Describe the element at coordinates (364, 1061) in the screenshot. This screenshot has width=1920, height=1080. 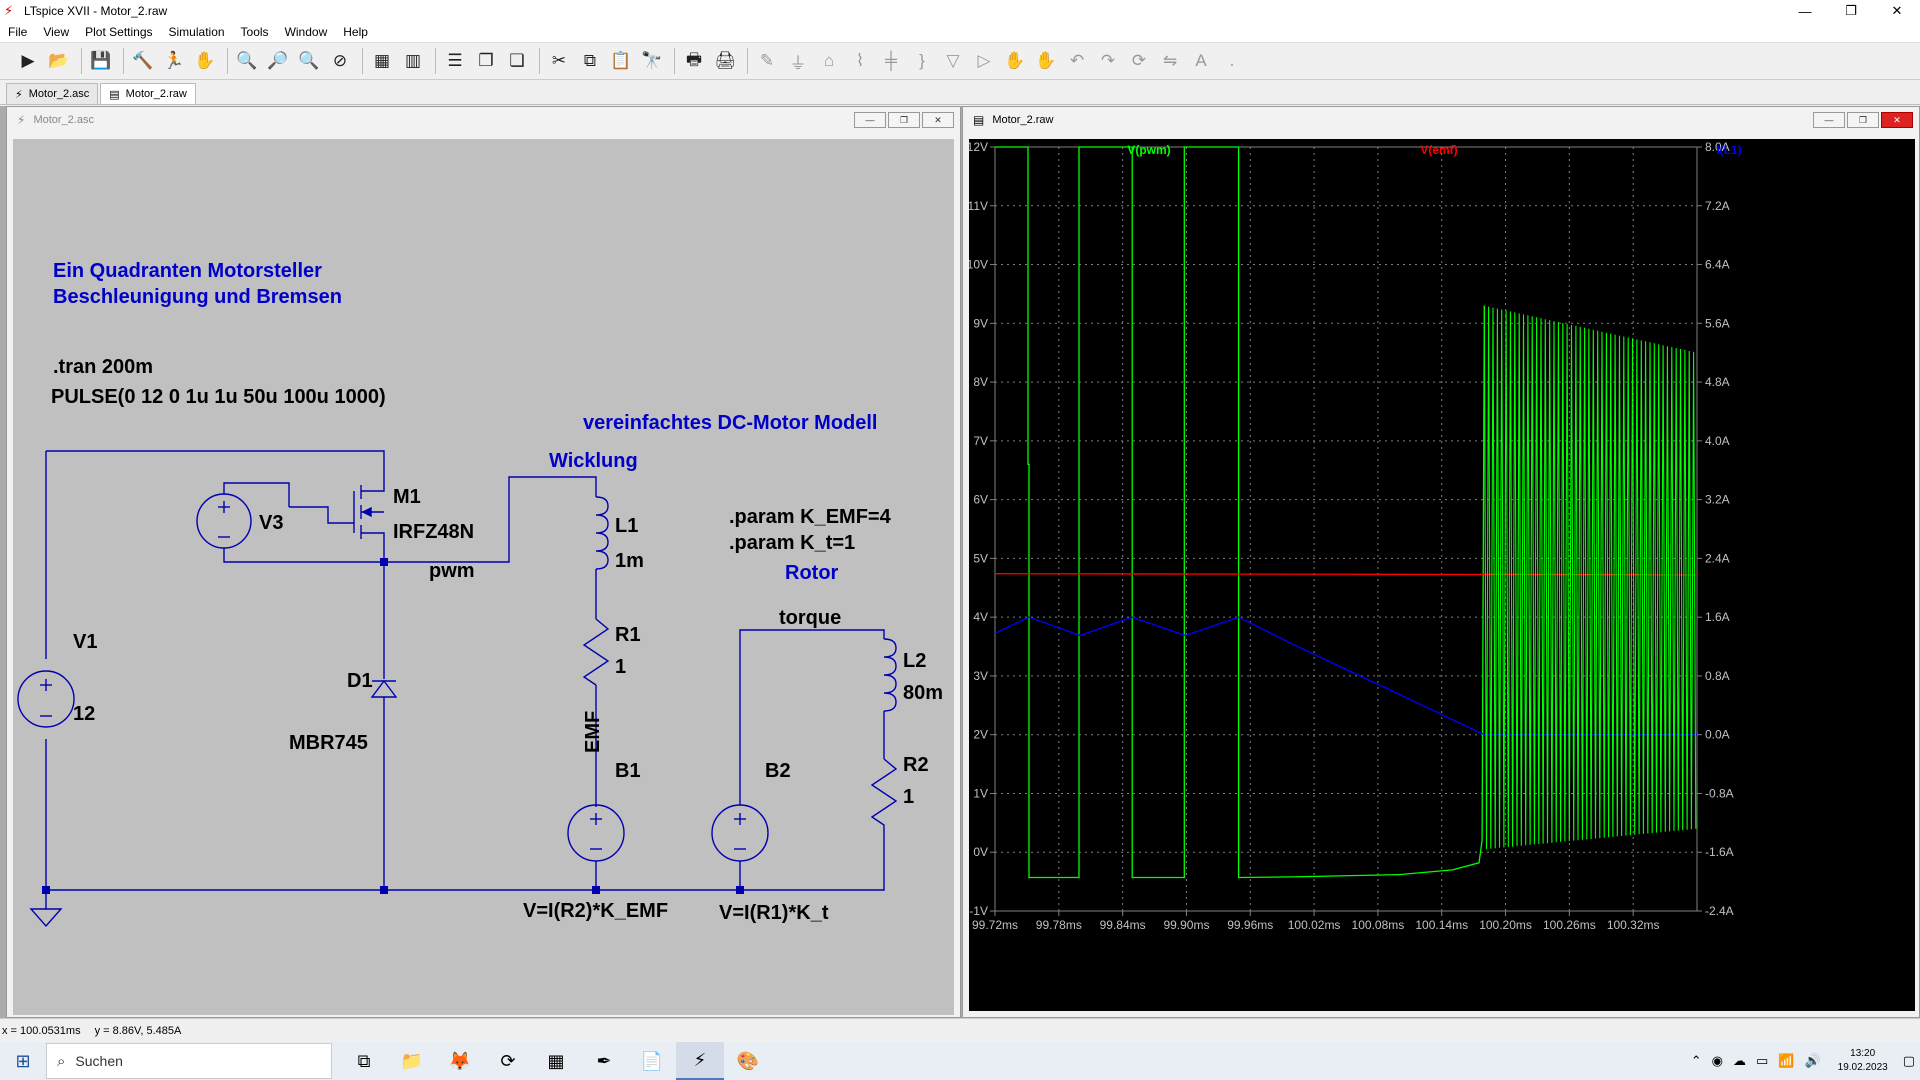
I see `task-view-icon: ⧉` at that location.